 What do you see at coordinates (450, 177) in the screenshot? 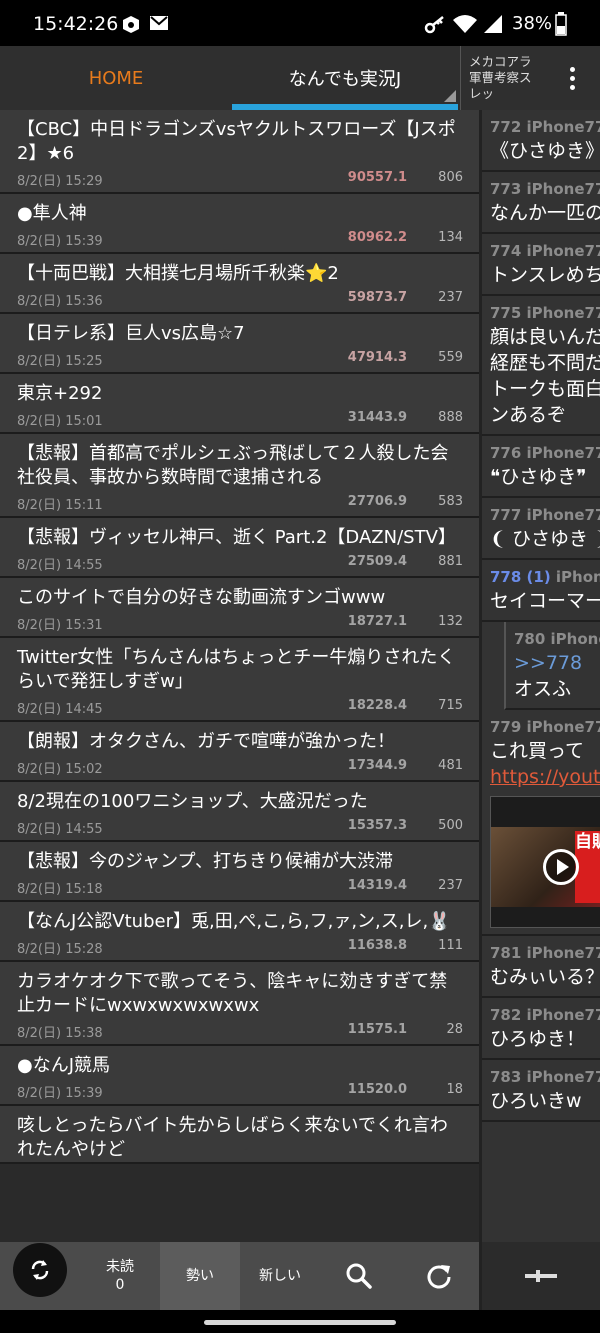
I see `thread-res-count: 806` at bounding box center [450, 177].